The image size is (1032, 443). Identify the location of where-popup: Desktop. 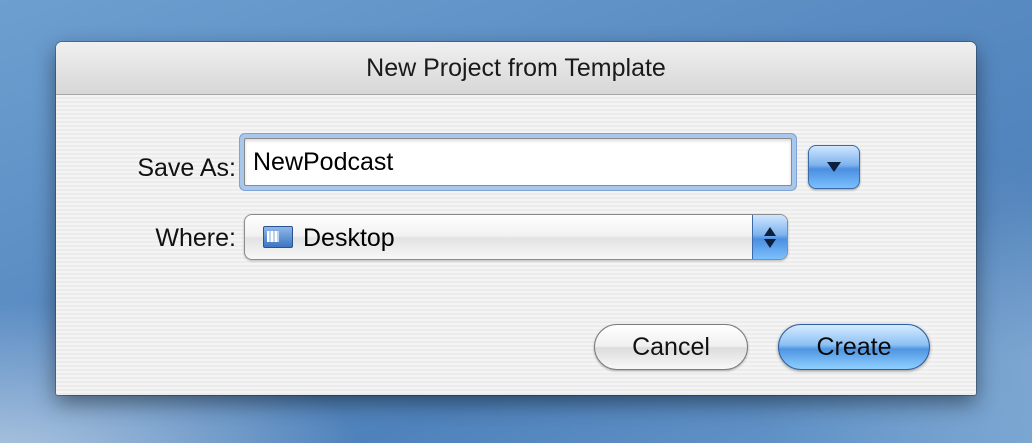
(516, 237).